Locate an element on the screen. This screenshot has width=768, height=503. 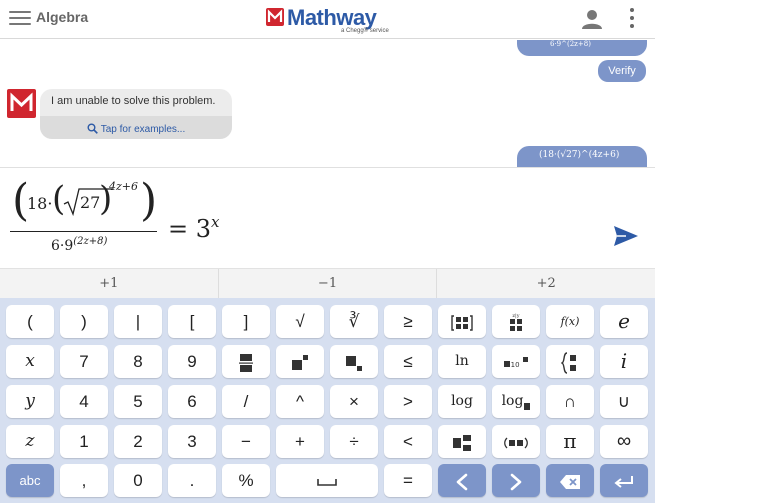
send-icon is located at coordinates (626, 236).